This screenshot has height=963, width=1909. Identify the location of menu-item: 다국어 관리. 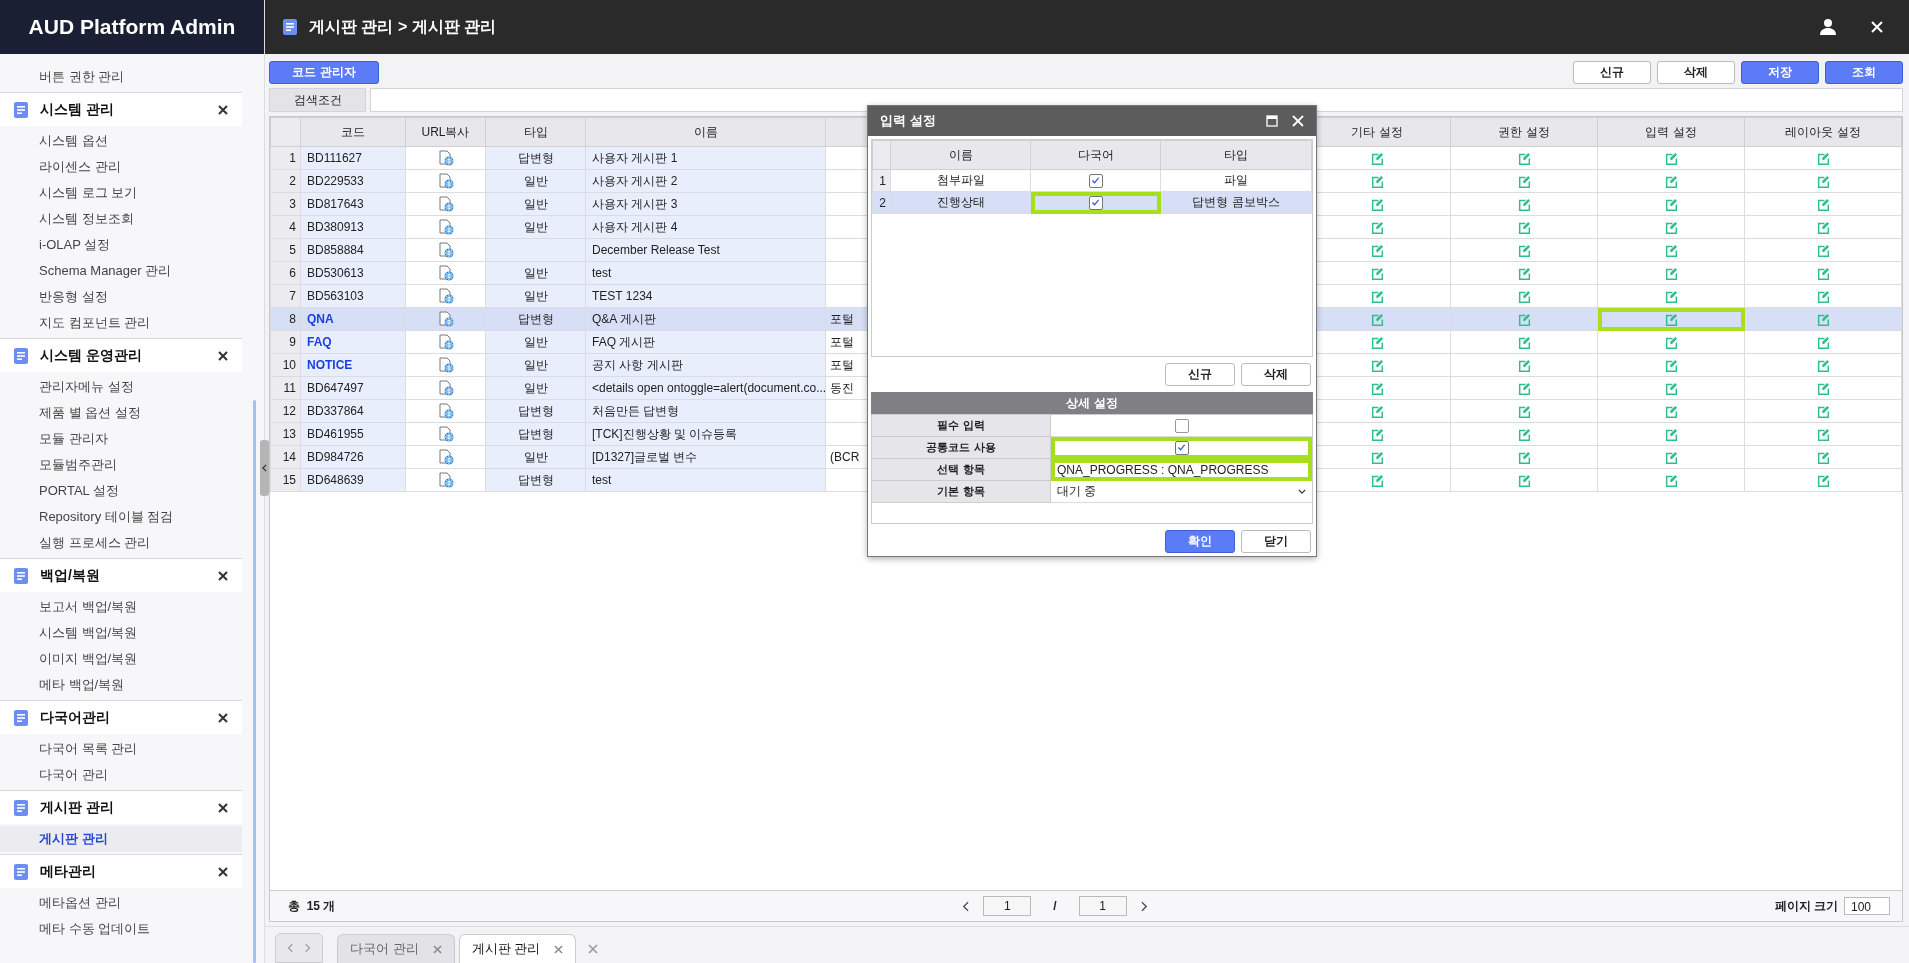
(121, 775).